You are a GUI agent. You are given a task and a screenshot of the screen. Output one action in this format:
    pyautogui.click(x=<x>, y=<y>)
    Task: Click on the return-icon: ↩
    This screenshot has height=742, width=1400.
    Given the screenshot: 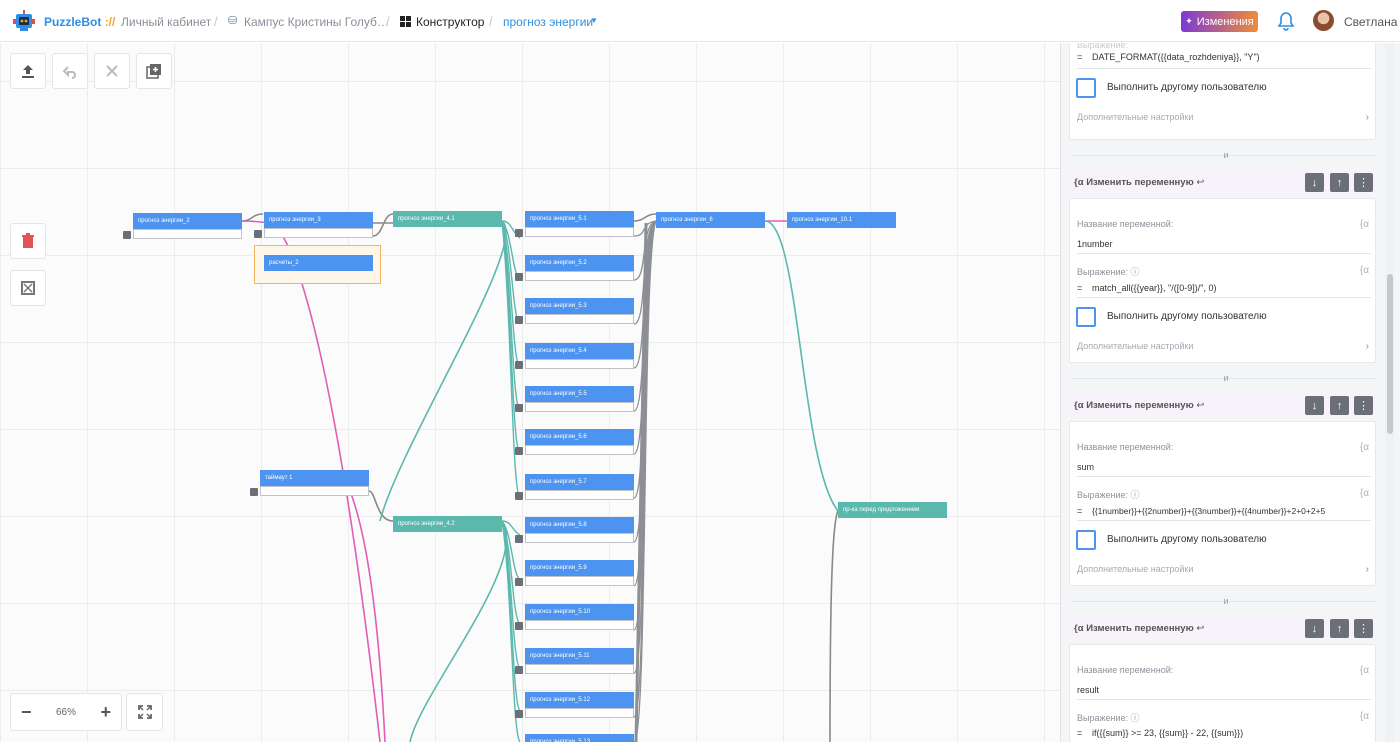 What is the action you would take?
    pyautogui.click(x=1200, y=405)
    